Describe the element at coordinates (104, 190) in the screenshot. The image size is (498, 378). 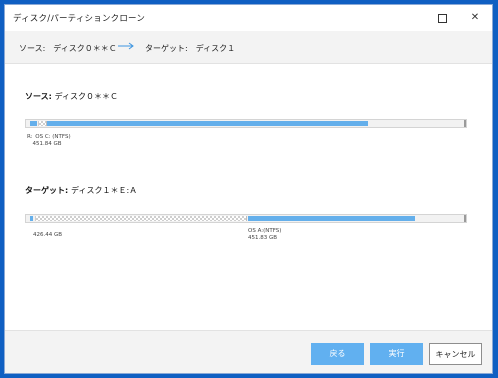
I see `target-disk-name: ディスク１＊Ｅ:Ａ` at that location.